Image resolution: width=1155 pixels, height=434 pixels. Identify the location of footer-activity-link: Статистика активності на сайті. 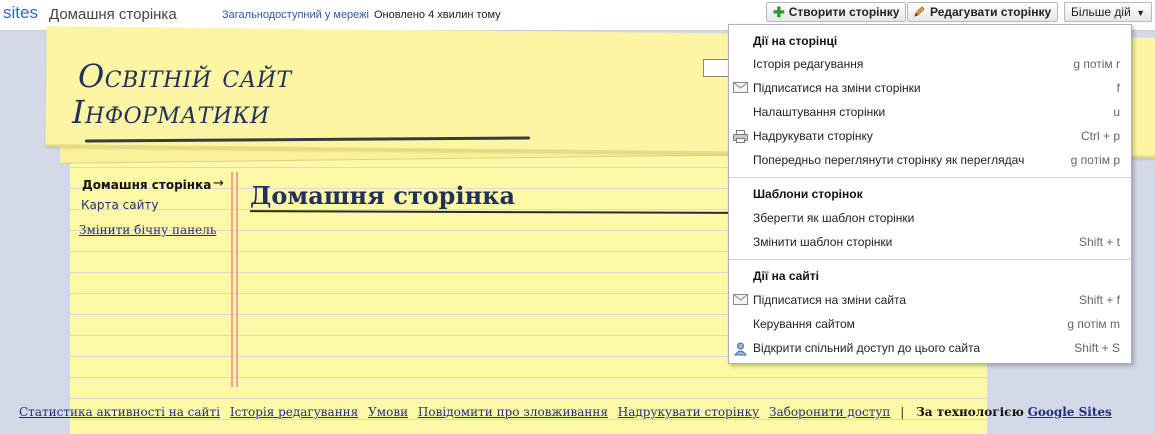
(119, 412).